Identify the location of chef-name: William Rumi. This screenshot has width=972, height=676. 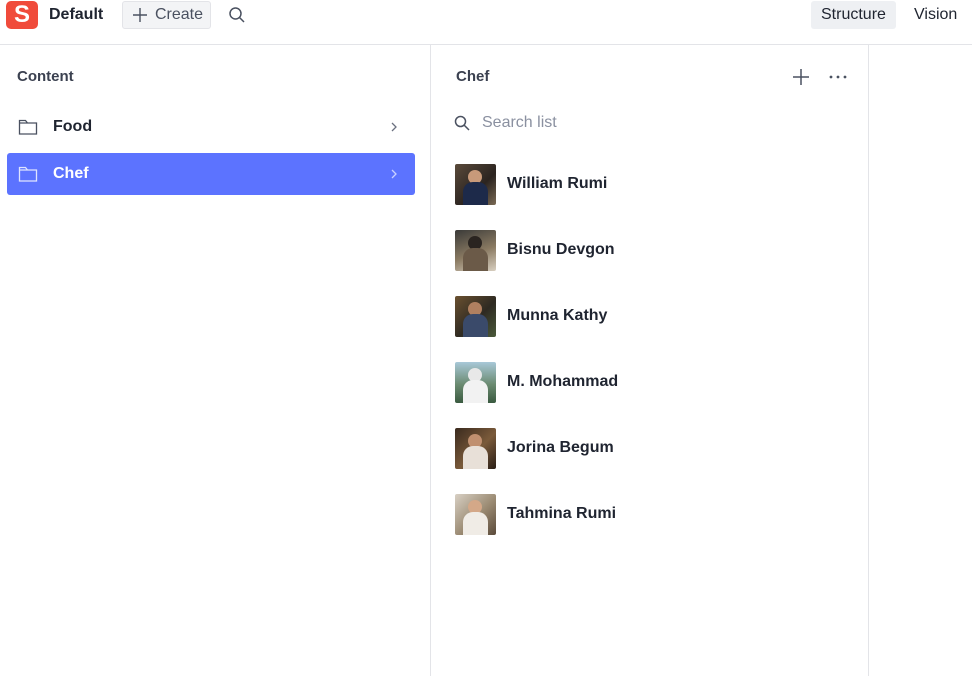
(557, 183).